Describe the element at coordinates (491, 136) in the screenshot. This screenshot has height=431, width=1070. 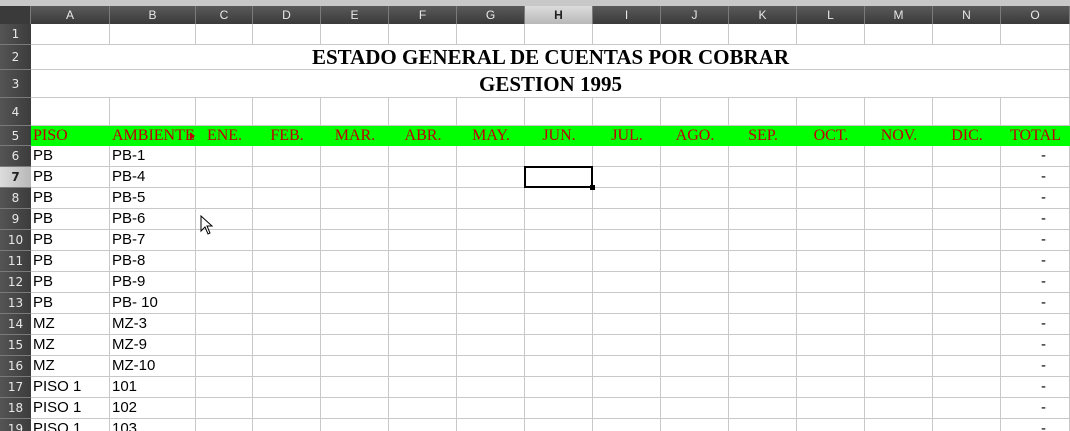
I see `header-cell-may: MAY.` at that location.